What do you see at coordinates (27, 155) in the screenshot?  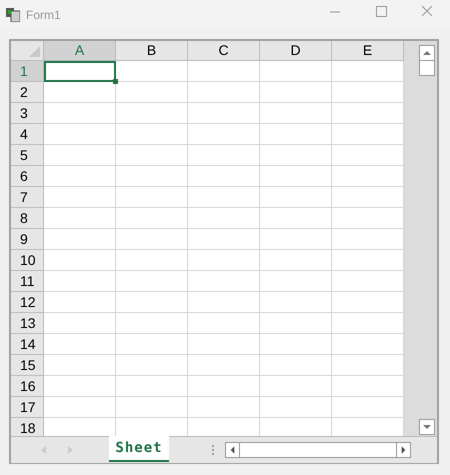 I see `row-header: 5` at bounding box center [27, 155].